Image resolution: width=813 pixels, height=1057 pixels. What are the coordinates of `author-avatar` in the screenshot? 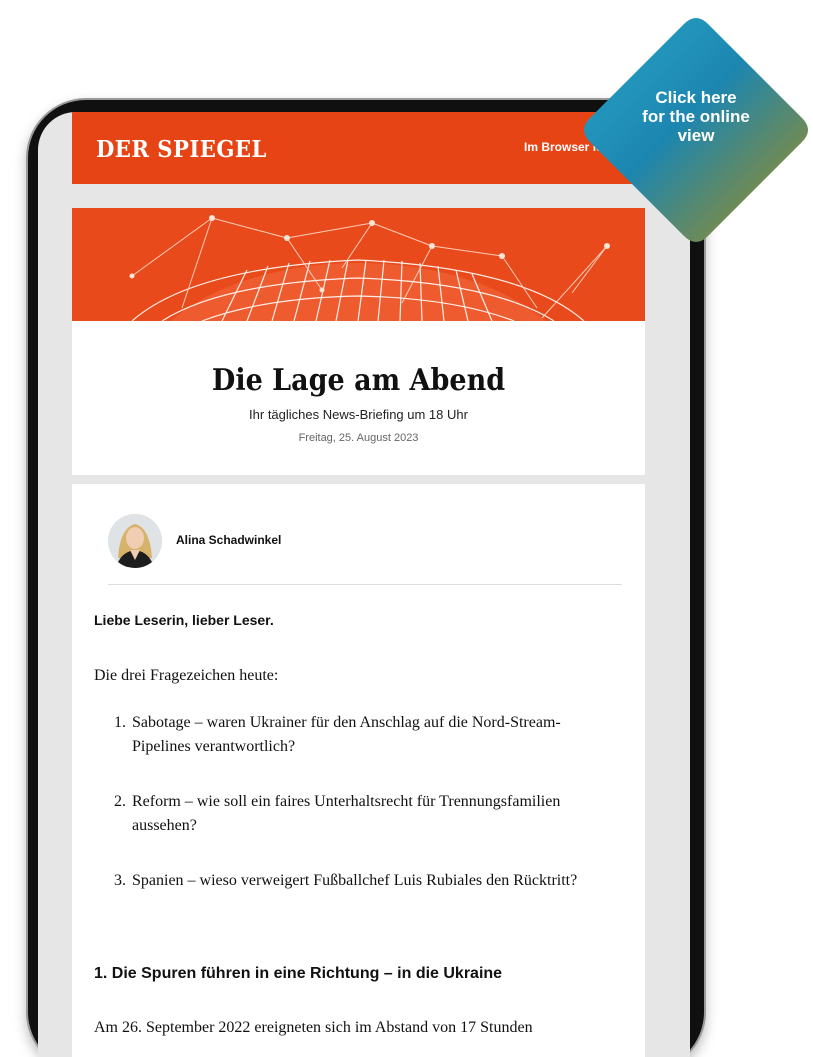 It's located at (135, 541).